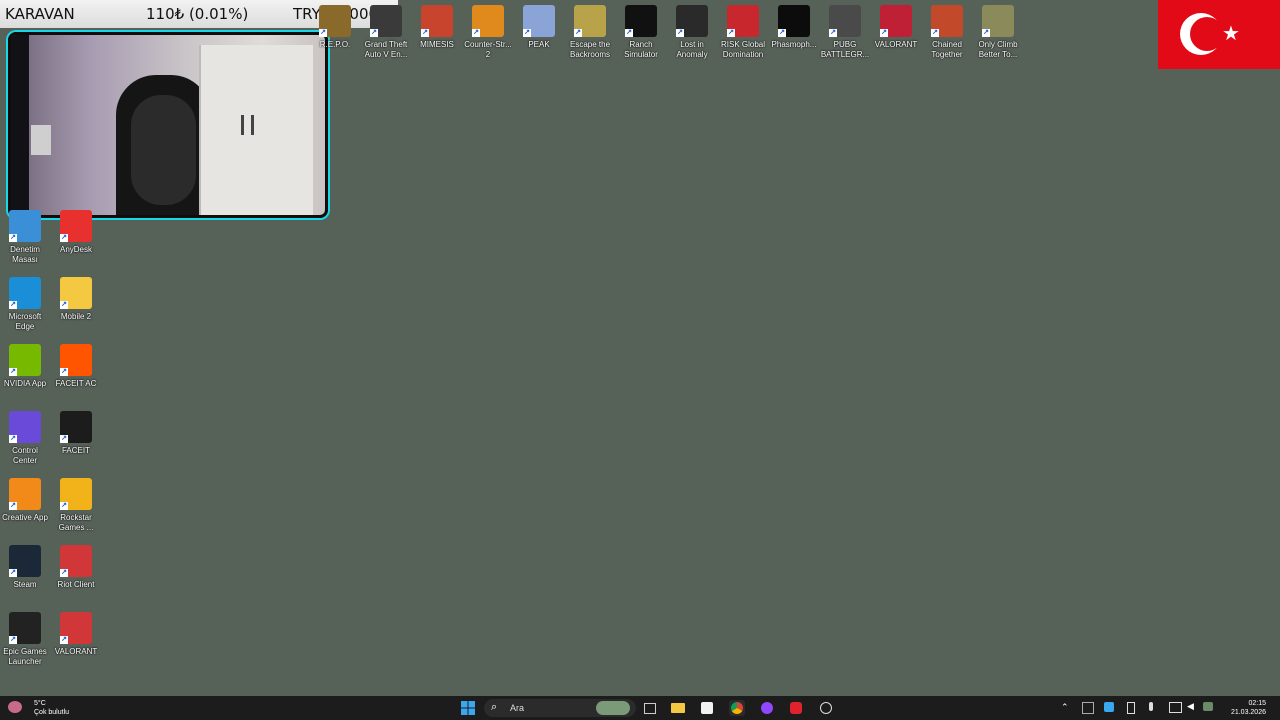 The width and height of the screenshot is (1280, 720). What do you see at coordinates (1131, 708) in the screenshot?
I see `battery-icon` at bounding box center [1131, 708].